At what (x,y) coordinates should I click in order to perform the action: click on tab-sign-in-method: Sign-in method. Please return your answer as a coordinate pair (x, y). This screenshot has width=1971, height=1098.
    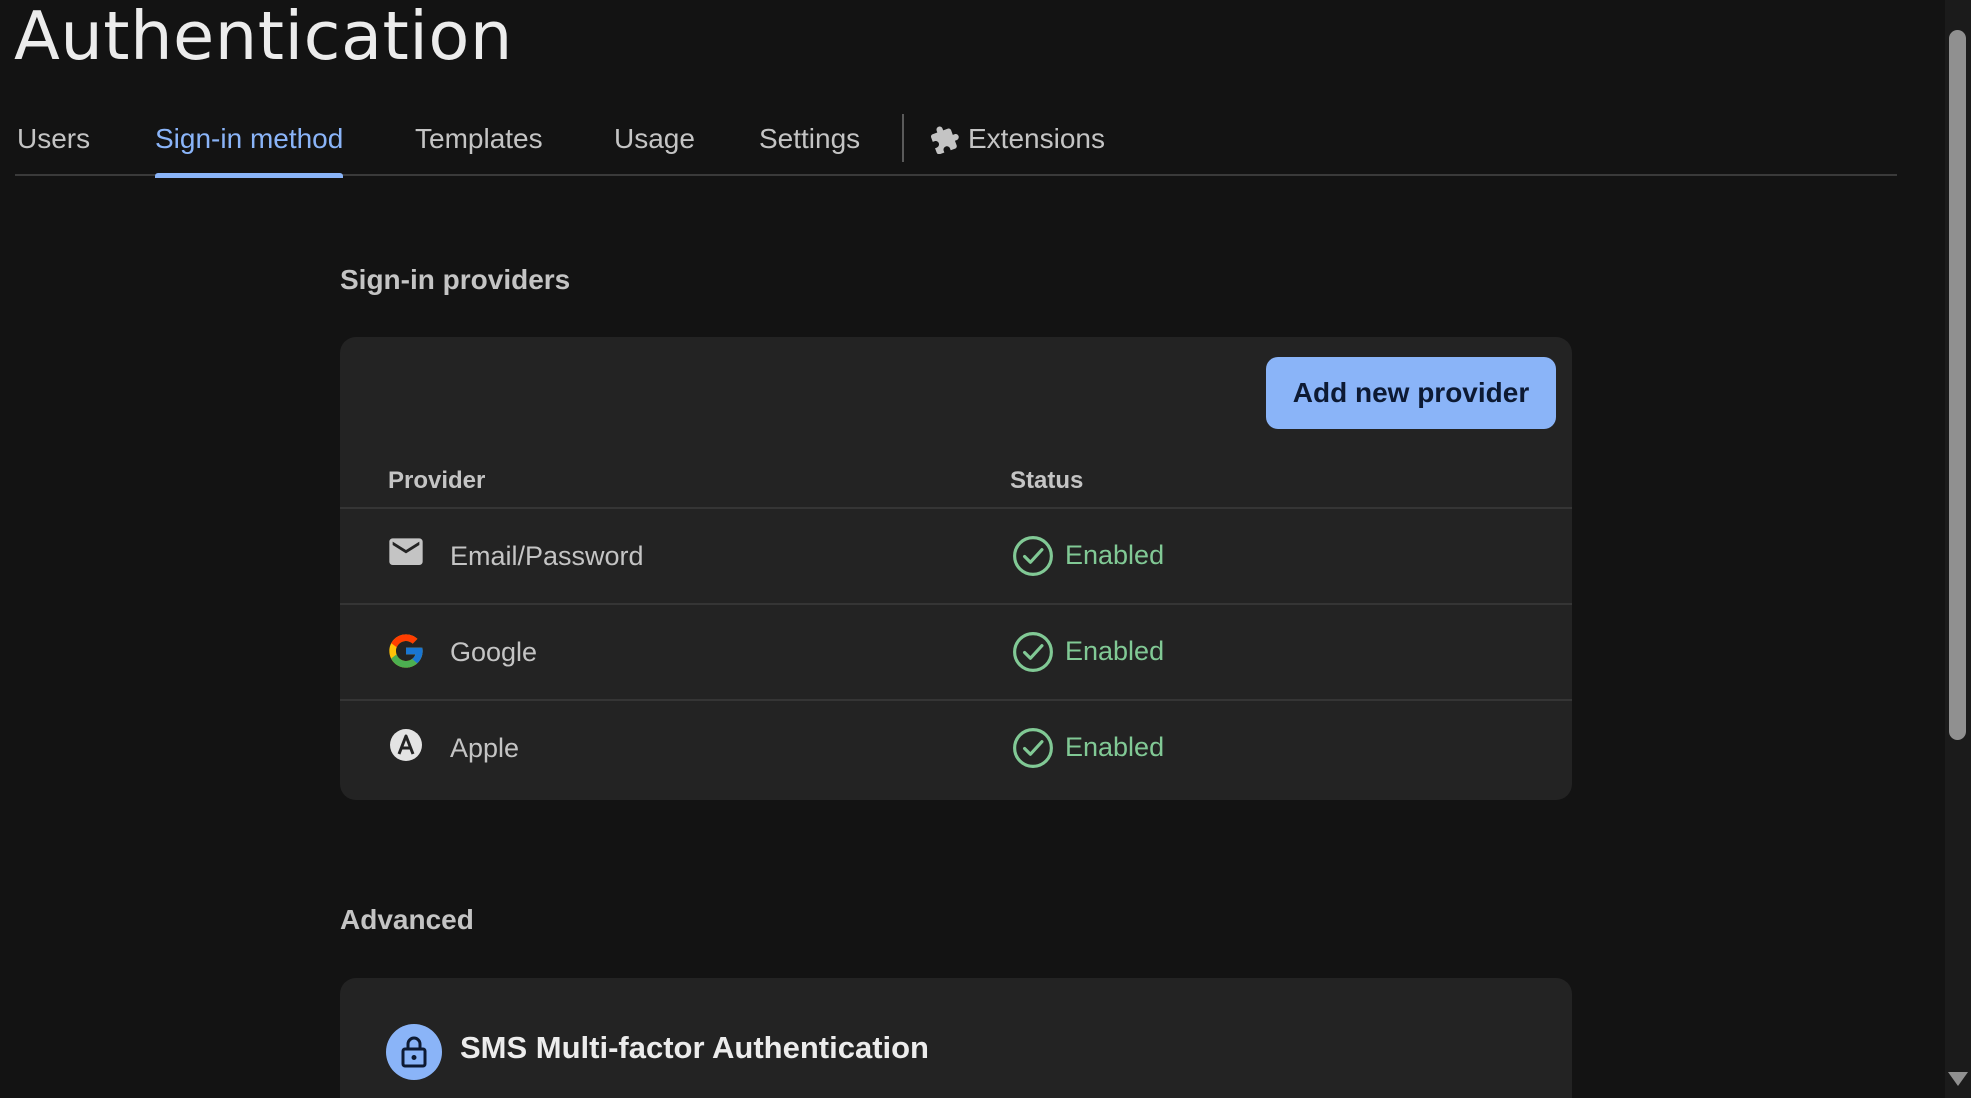
    Looking at the image, I should click on (249, 141).